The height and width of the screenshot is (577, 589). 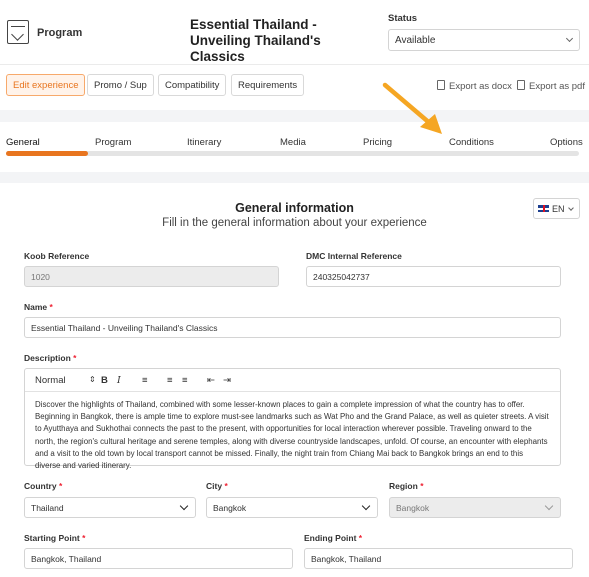 I want to click on country-select: Thailand, so click(x=110, y=507).